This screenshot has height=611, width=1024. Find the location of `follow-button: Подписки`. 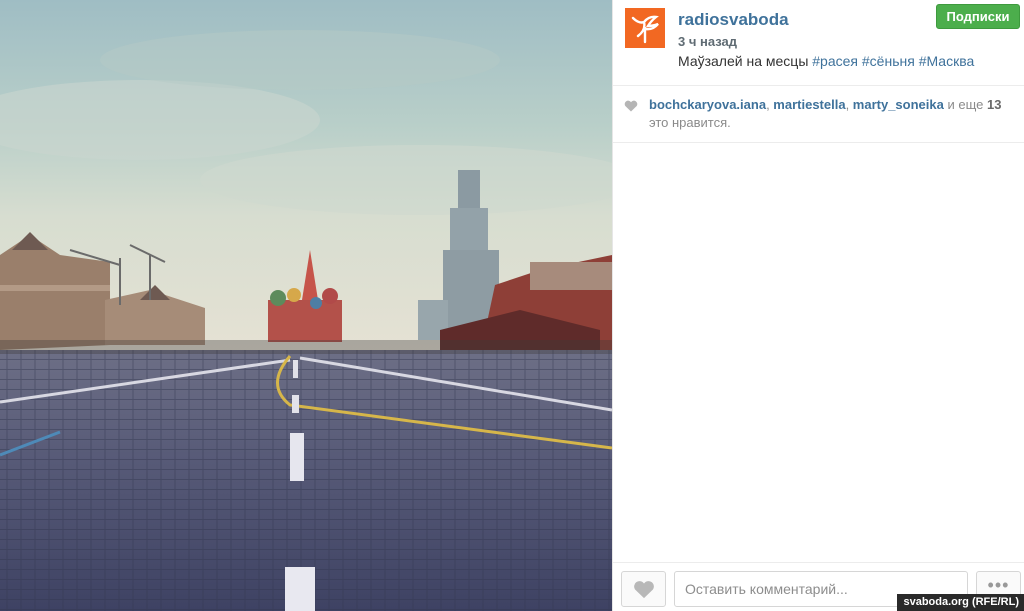

follow-button: Подписки is located at coordinates (978, 16).